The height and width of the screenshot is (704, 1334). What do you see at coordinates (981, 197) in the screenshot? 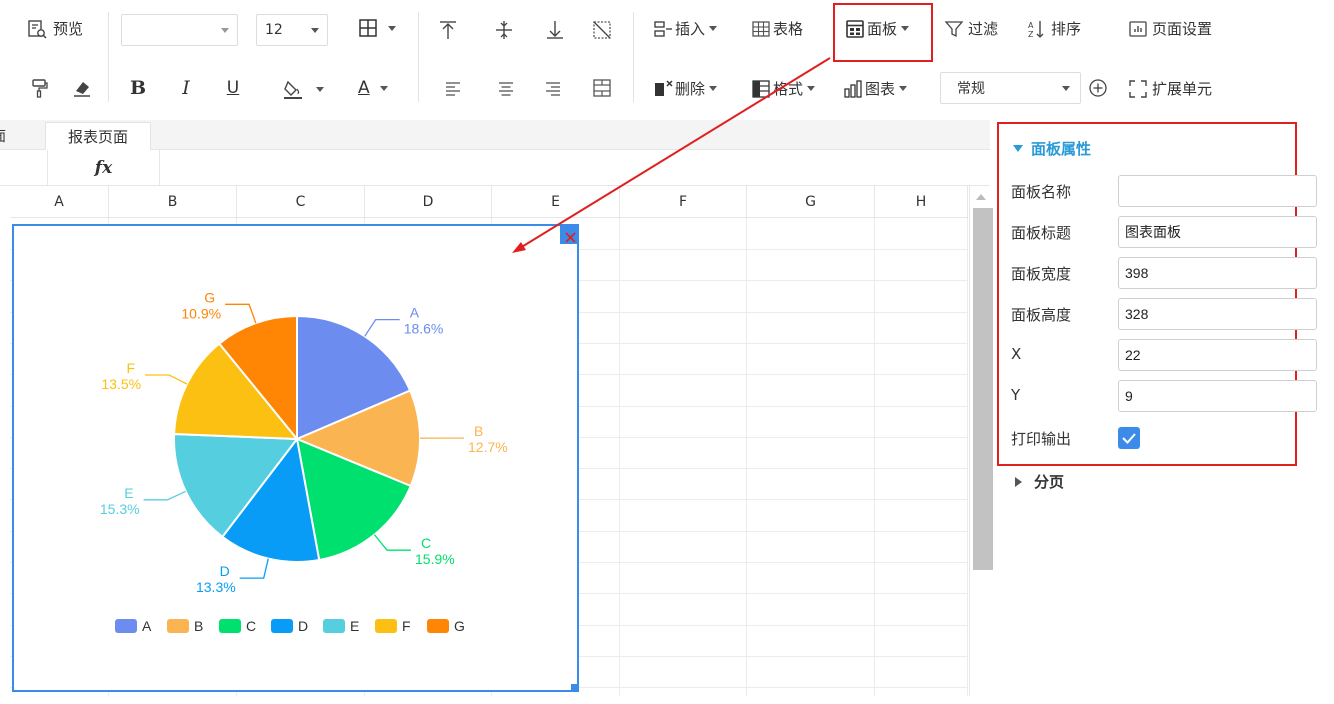
I see `scroll-up-icon` at bounding box center [981, 197].